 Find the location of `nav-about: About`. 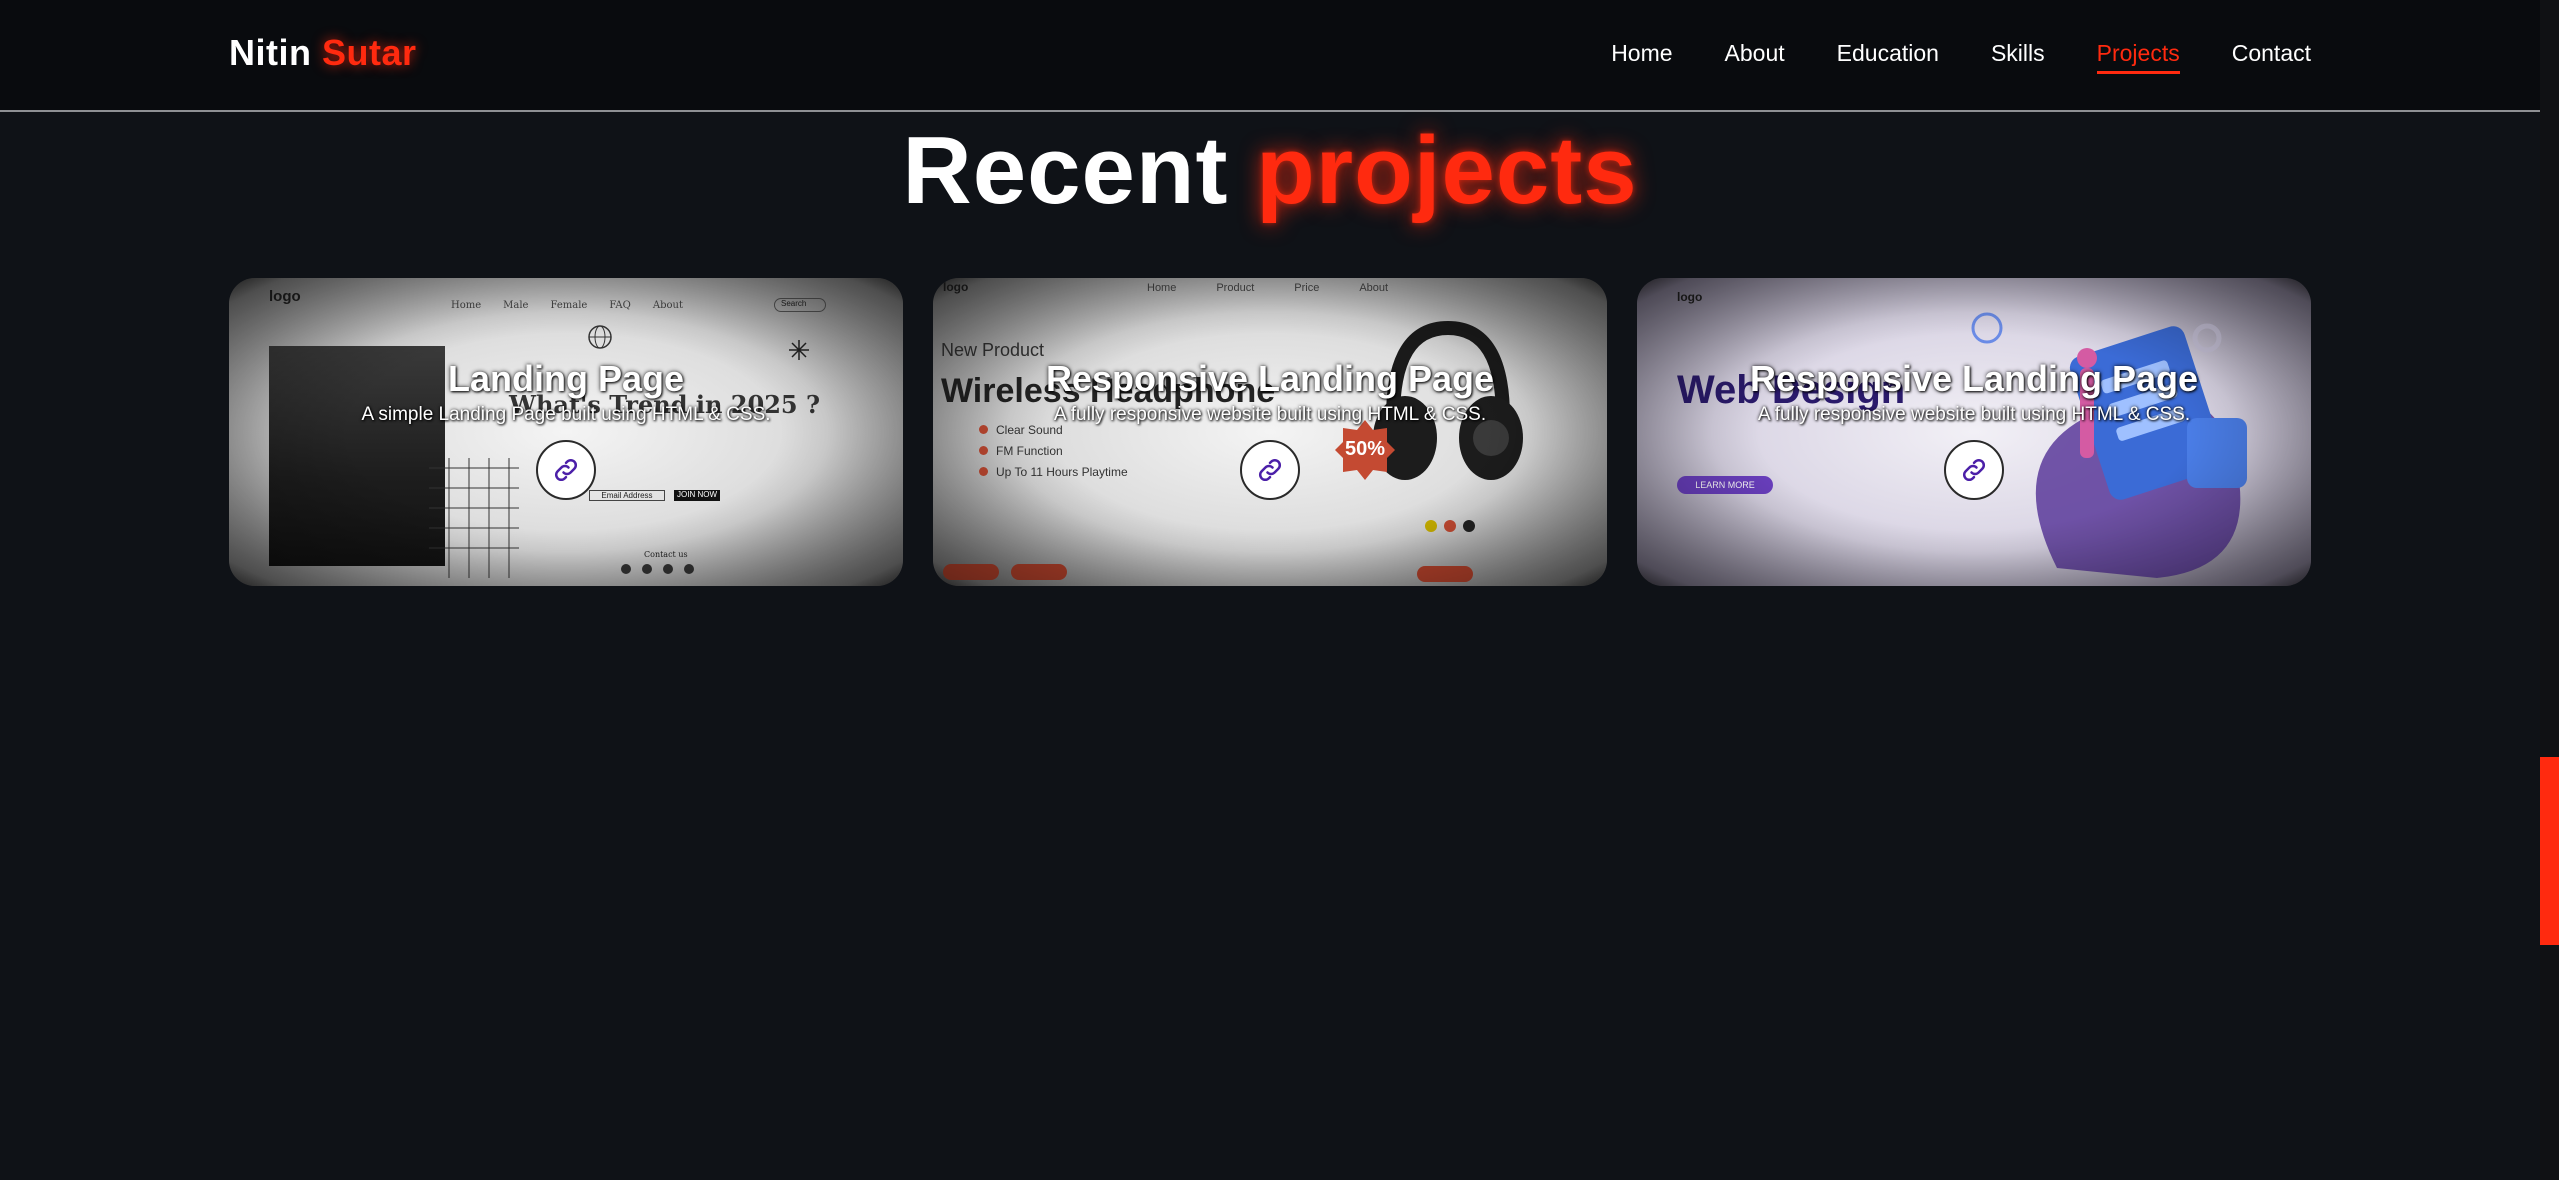

nav-about: About is located at coordinates (1755, 57).